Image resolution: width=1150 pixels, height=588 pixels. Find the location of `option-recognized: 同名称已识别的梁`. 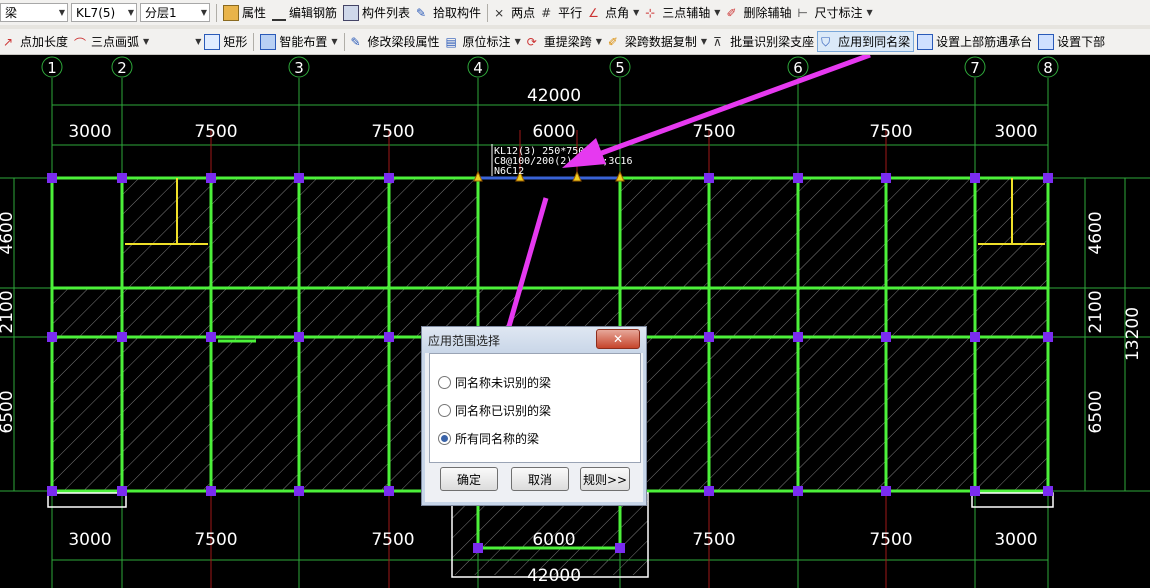

option-recognized: 同名称已识别的梁 is located at coordinates (494, 410).